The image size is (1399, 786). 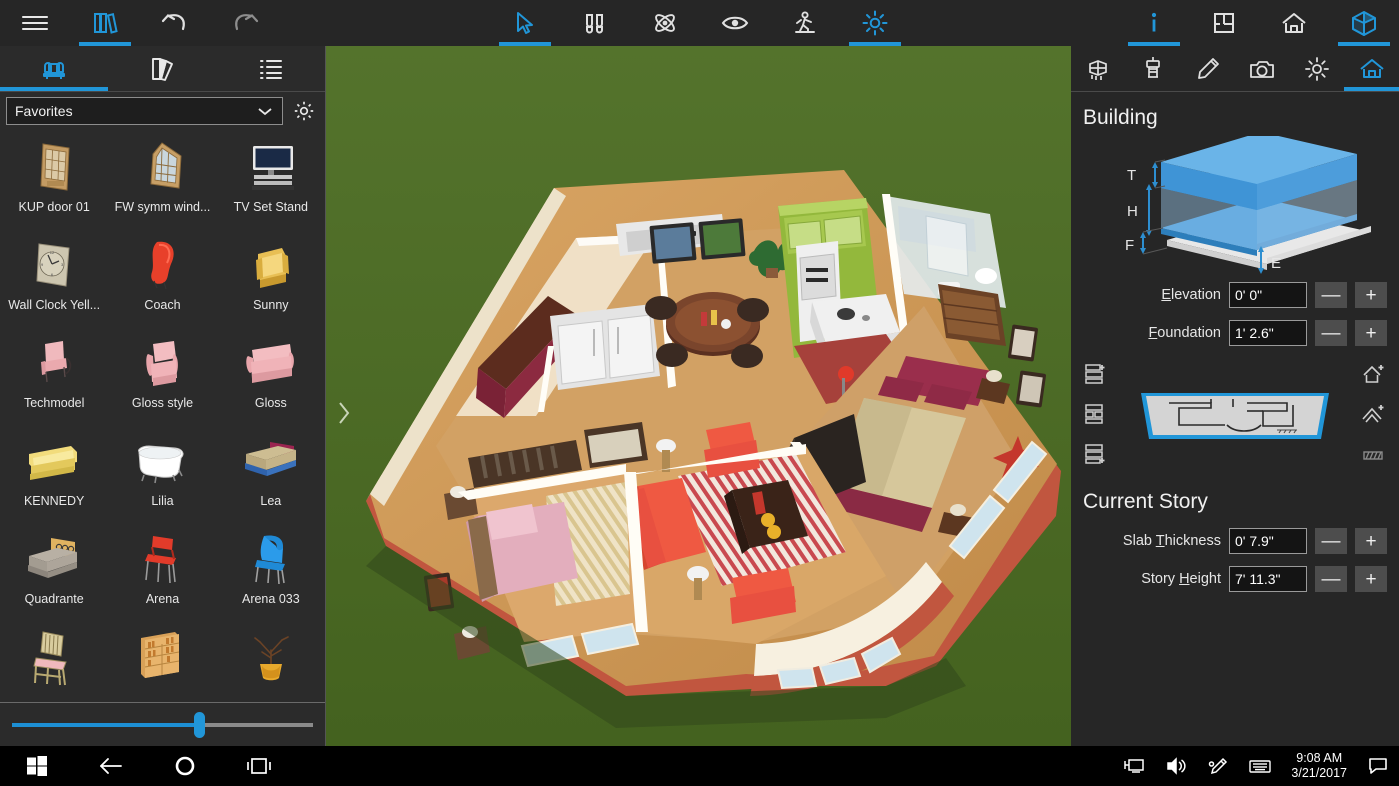 What do you see at coordinates (1371, 68) in the screenshot?
I see `inspector-tab-building` at bounding box center [1371, 68].